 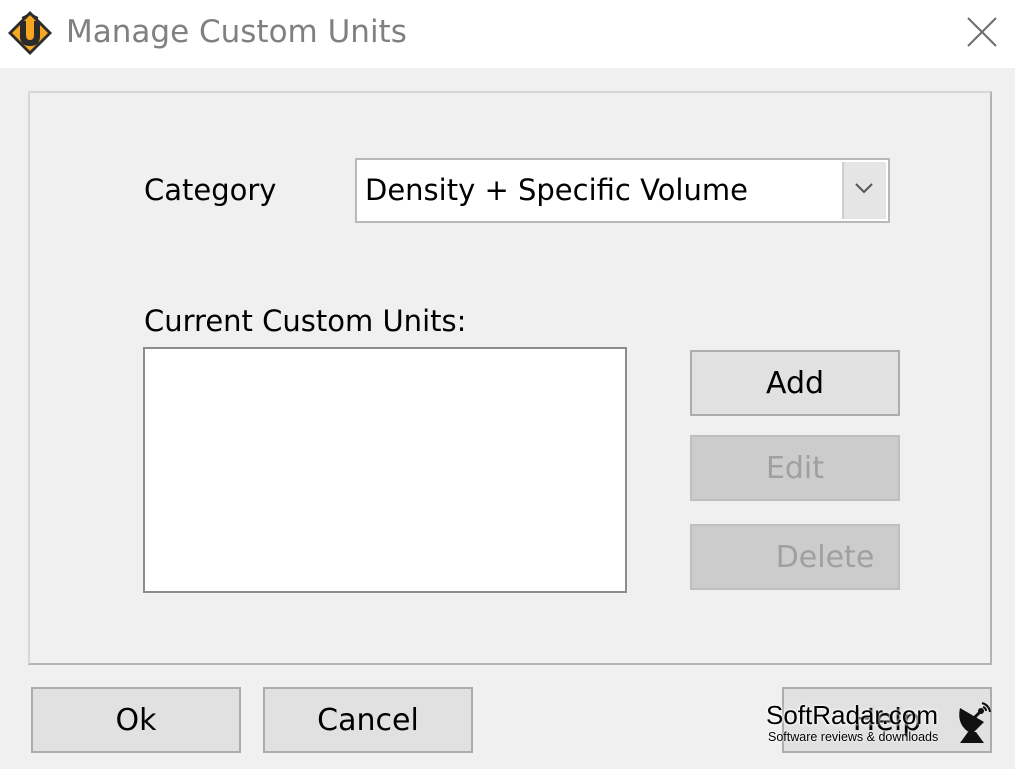 What do you see at coordinates (982, 32) in the screenshot?
I see `close-icon` at bounding box center [982, 32].